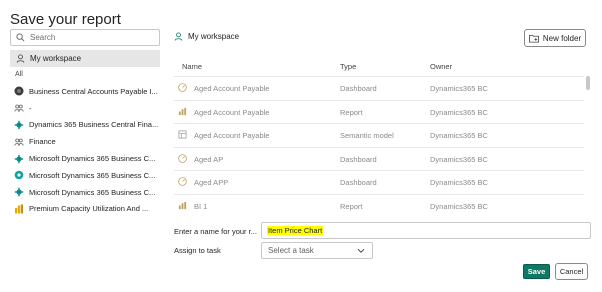 Image resolution: width=602 pixels, height=292 pixels. Describe the element at coordinates (201, 206) in the screenshot. I see `cell-name: BI 1` at that location.